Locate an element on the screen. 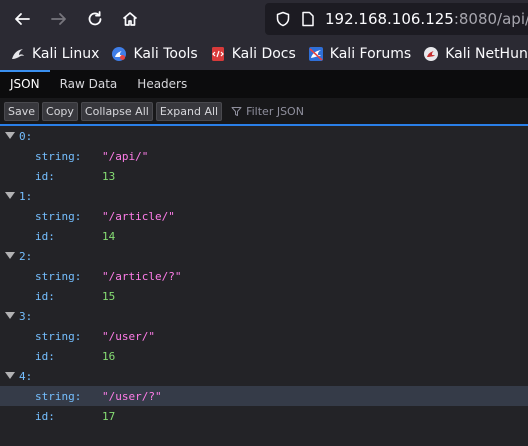 This screenshot has width=528, height=446. index-key: 0: is located at coordinates (26, 136).